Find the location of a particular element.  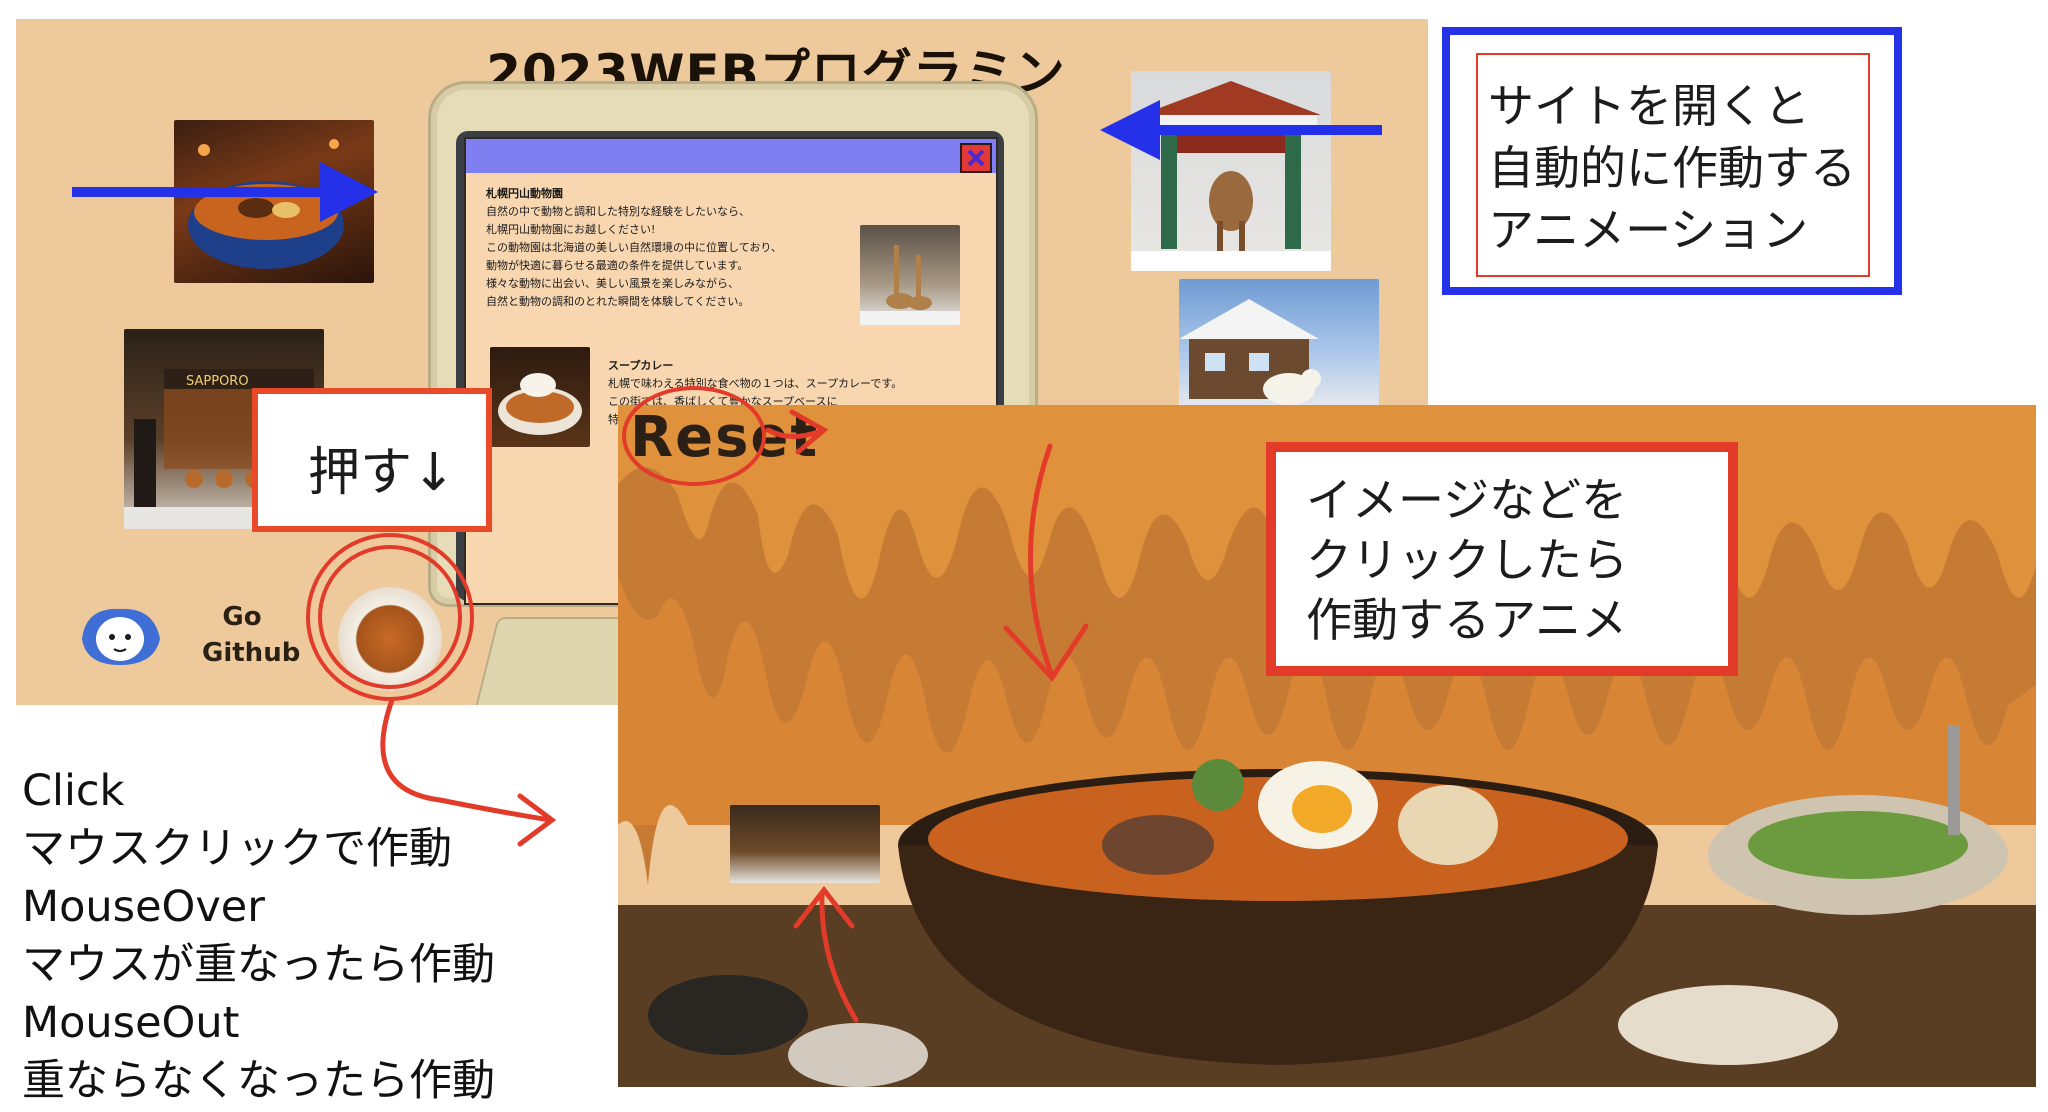

legend-line: MouseOver is located at coordinates (143, 907).